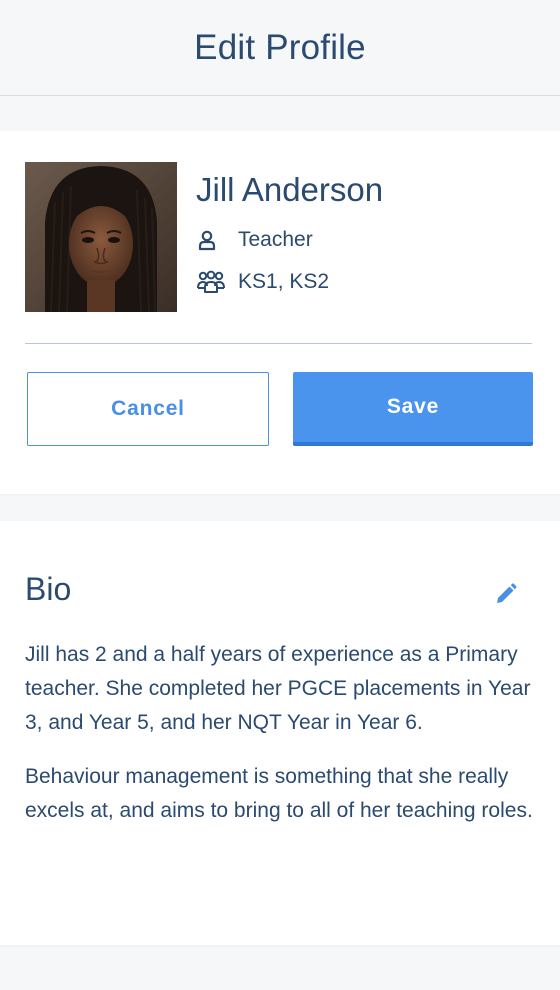 The image size is (560, 990). Describe the element at coordinates (413, 409) in the screenshot. I see `save-button: Save` at that location.